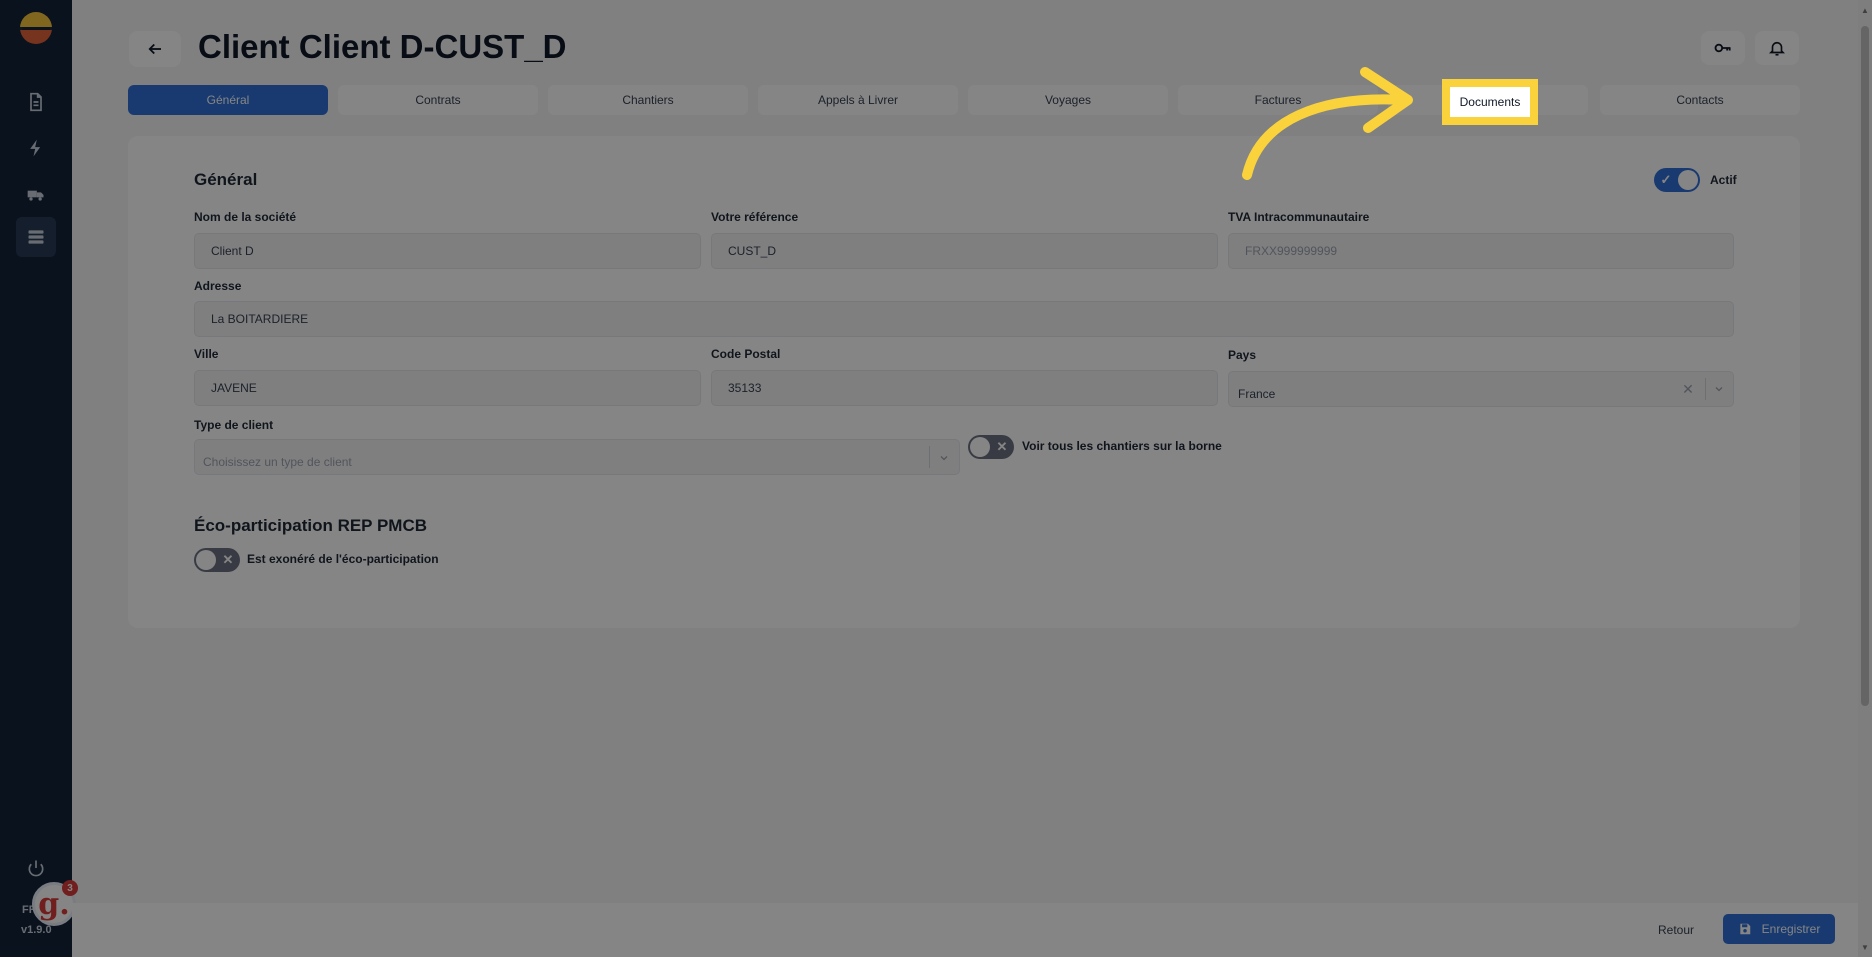  Describe the element at coordinates (1688, 389) in the screenshot. I see `clear-country-icon: ✕` at that location.